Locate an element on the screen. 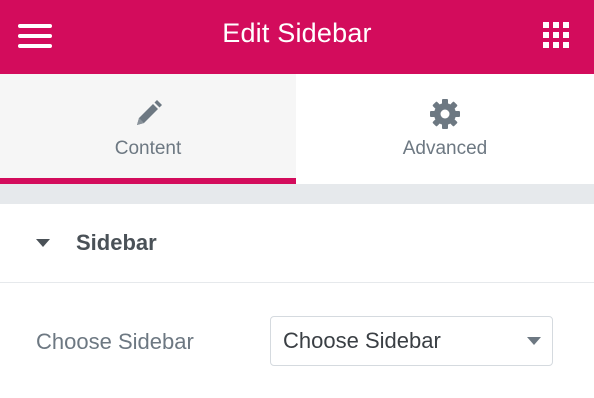 This screenshot has height=398, width=594. section-title: Sidebar is located at coordinates (116, 242).